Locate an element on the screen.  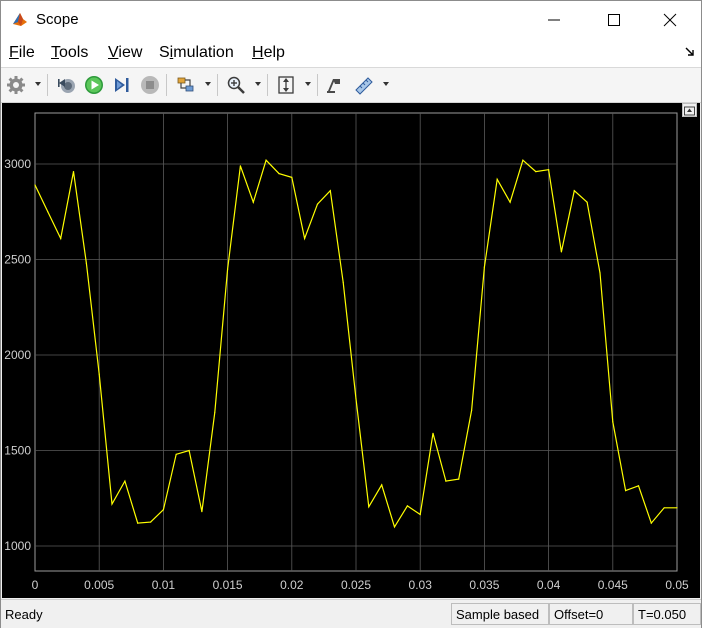
highlight-simulink-block-button is located at coordinates (334, 85).